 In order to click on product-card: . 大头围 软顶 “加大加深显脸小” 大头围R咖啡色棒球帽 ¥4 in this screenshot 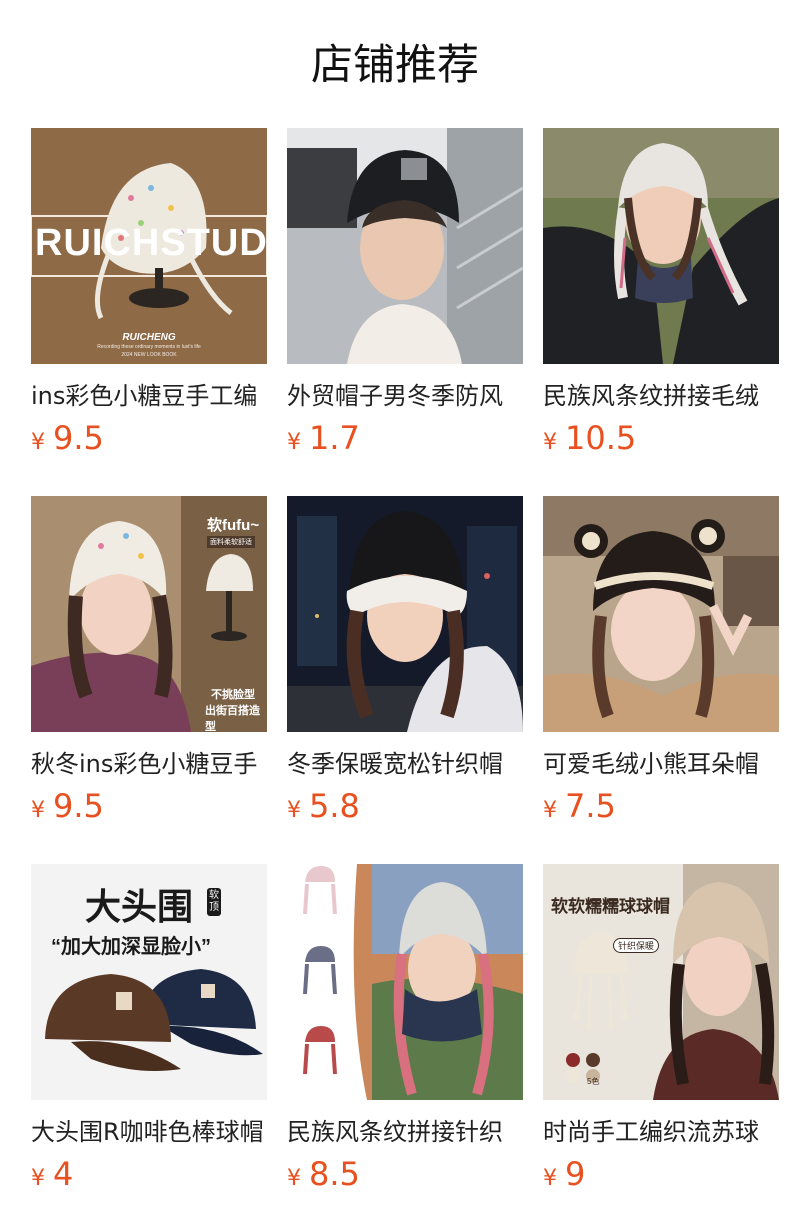, I will do `click(149, 1048)`.